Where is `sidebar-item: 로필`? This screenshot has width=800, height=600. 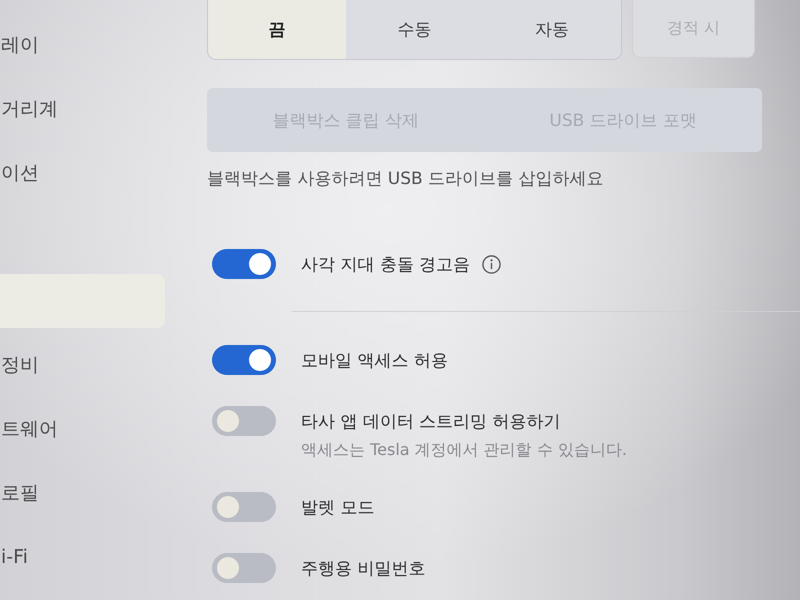 sidebar-item: 로필 is located at coordinates (82, 493).